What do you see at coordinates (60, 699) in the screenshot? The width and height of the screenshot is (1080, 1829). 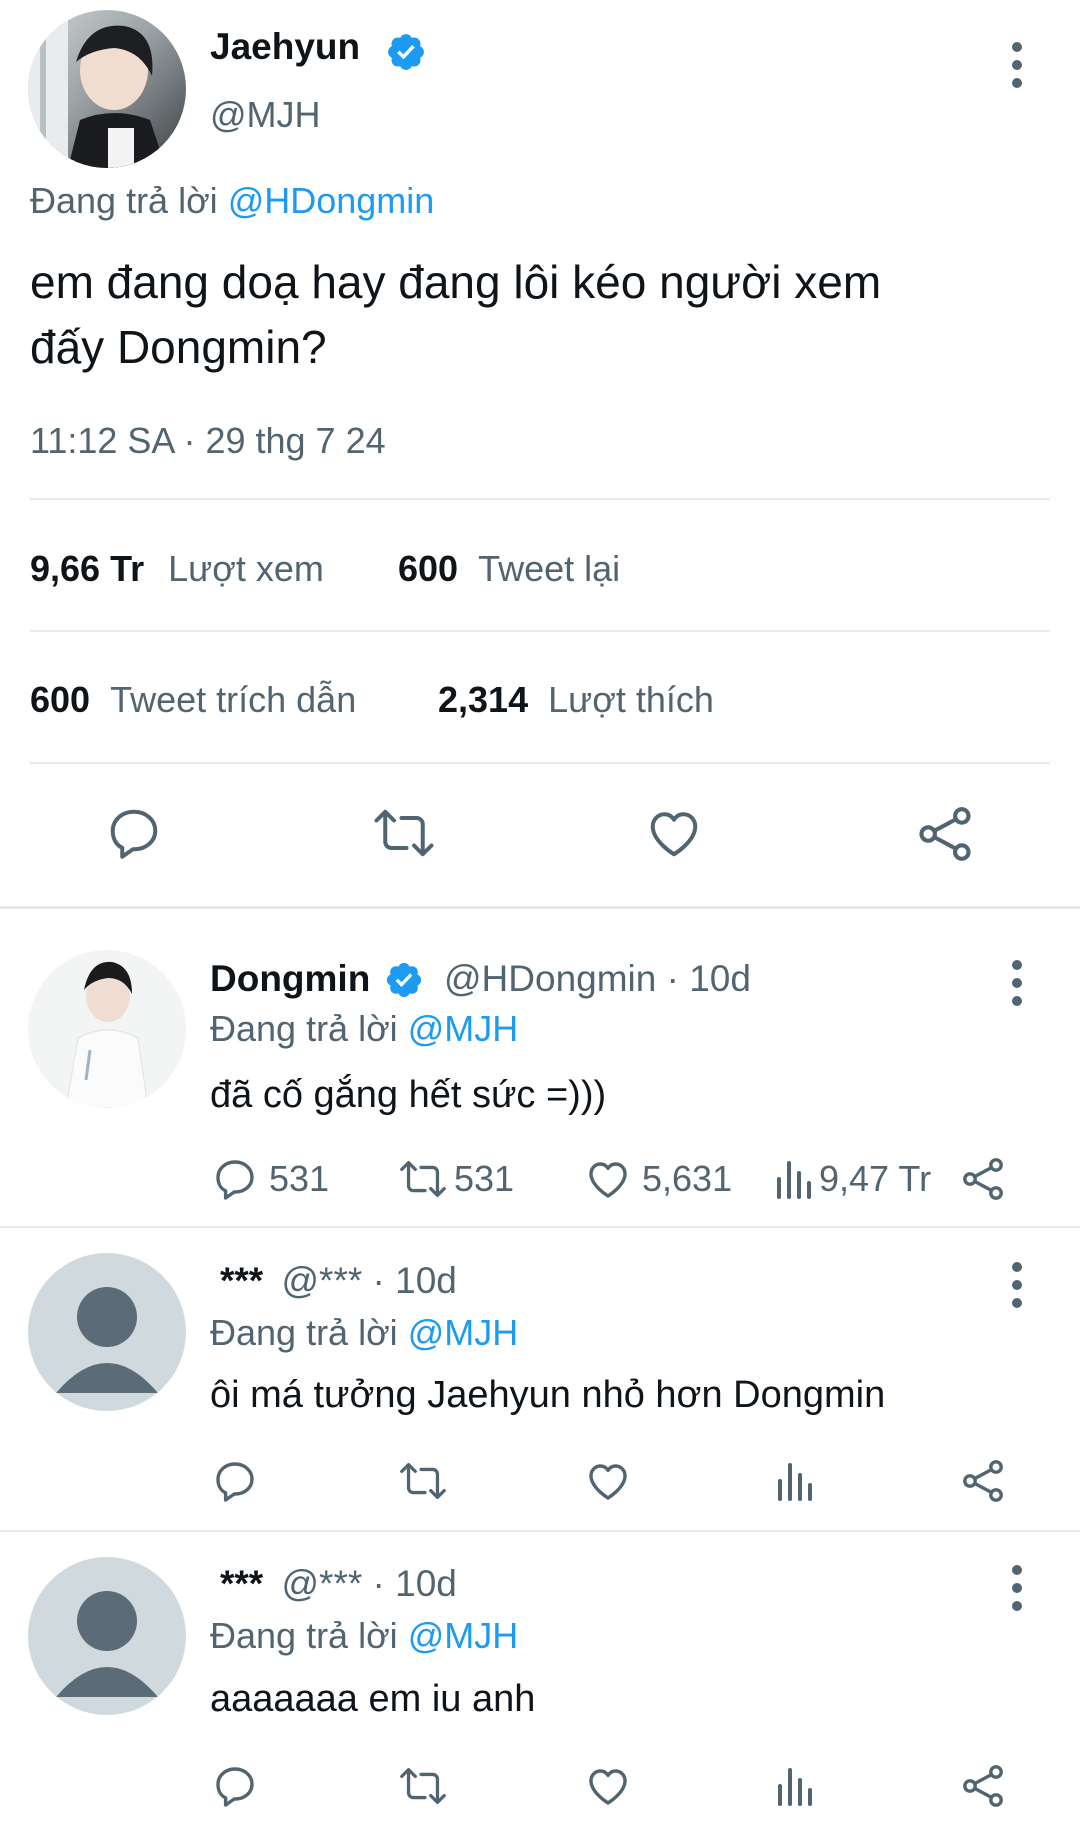 I see `quotes-count: 600` at bounding box center [60, 699].